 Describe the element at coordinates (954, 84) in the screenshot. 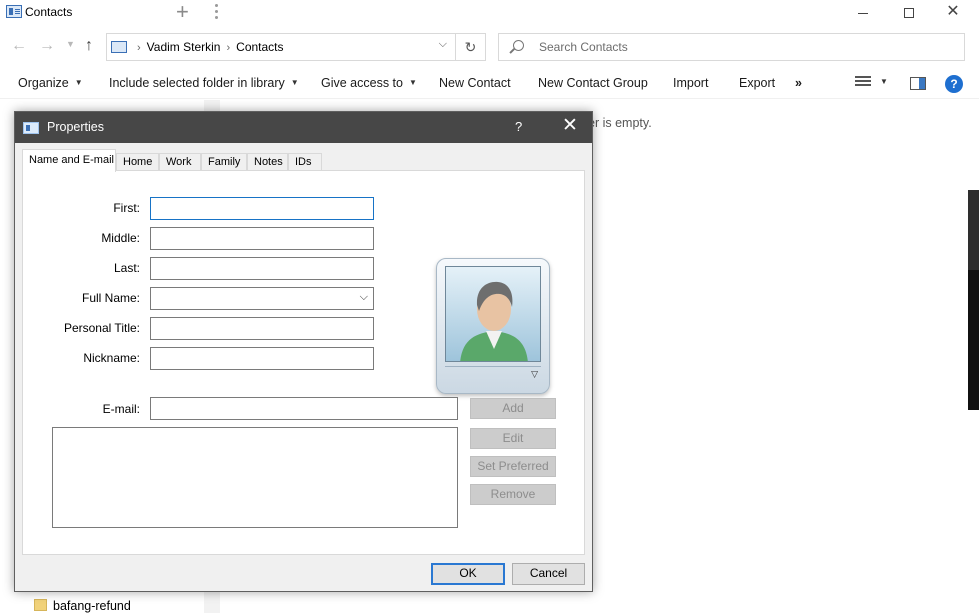

I see `help-icon: ?` at that location.